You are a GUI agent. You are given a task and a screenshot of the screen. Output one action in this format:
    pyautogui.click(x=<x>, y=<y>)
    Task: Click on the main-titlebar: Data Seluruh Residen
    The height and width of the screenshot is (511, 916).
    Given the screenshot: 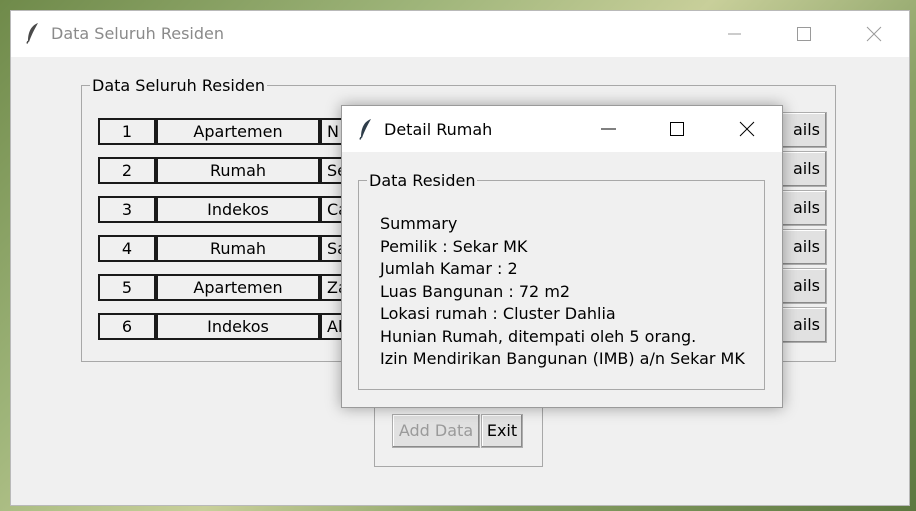 What is the action you would take?
    pyautogui.click(x=460, y=34)
    